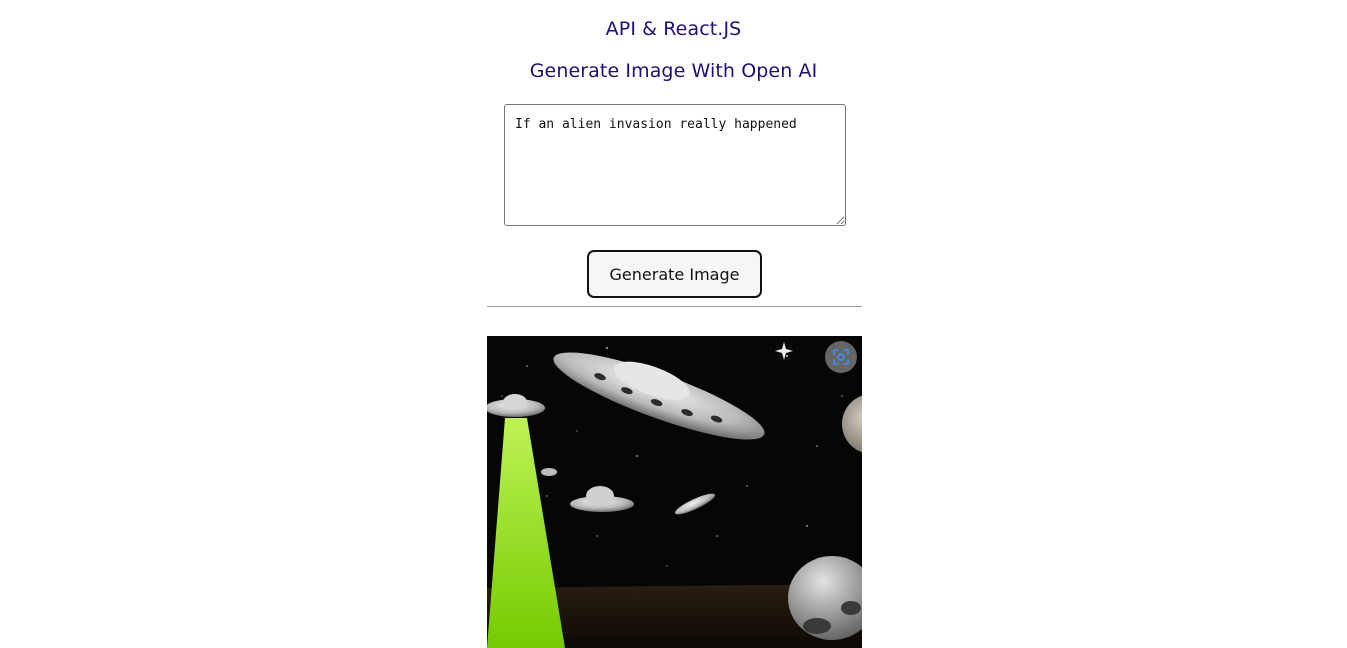  I want to click on generated-image-art, so click(674, 492).